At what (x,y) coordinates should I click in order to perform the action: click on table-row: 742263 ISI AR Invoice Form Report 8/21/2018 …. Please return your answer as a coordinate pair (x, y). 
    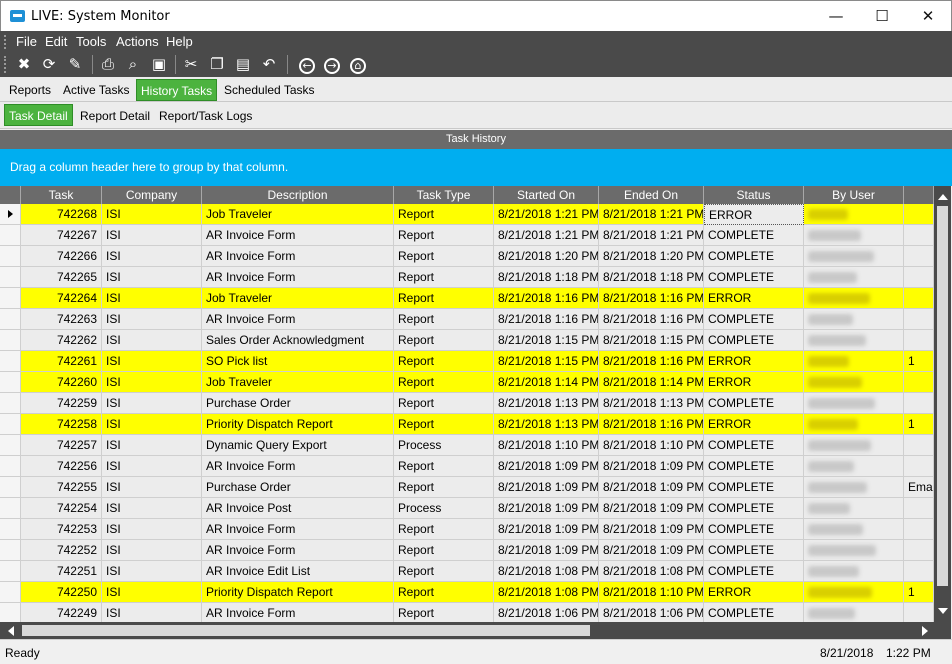
    Looking at the image, I should click on (467, 319).